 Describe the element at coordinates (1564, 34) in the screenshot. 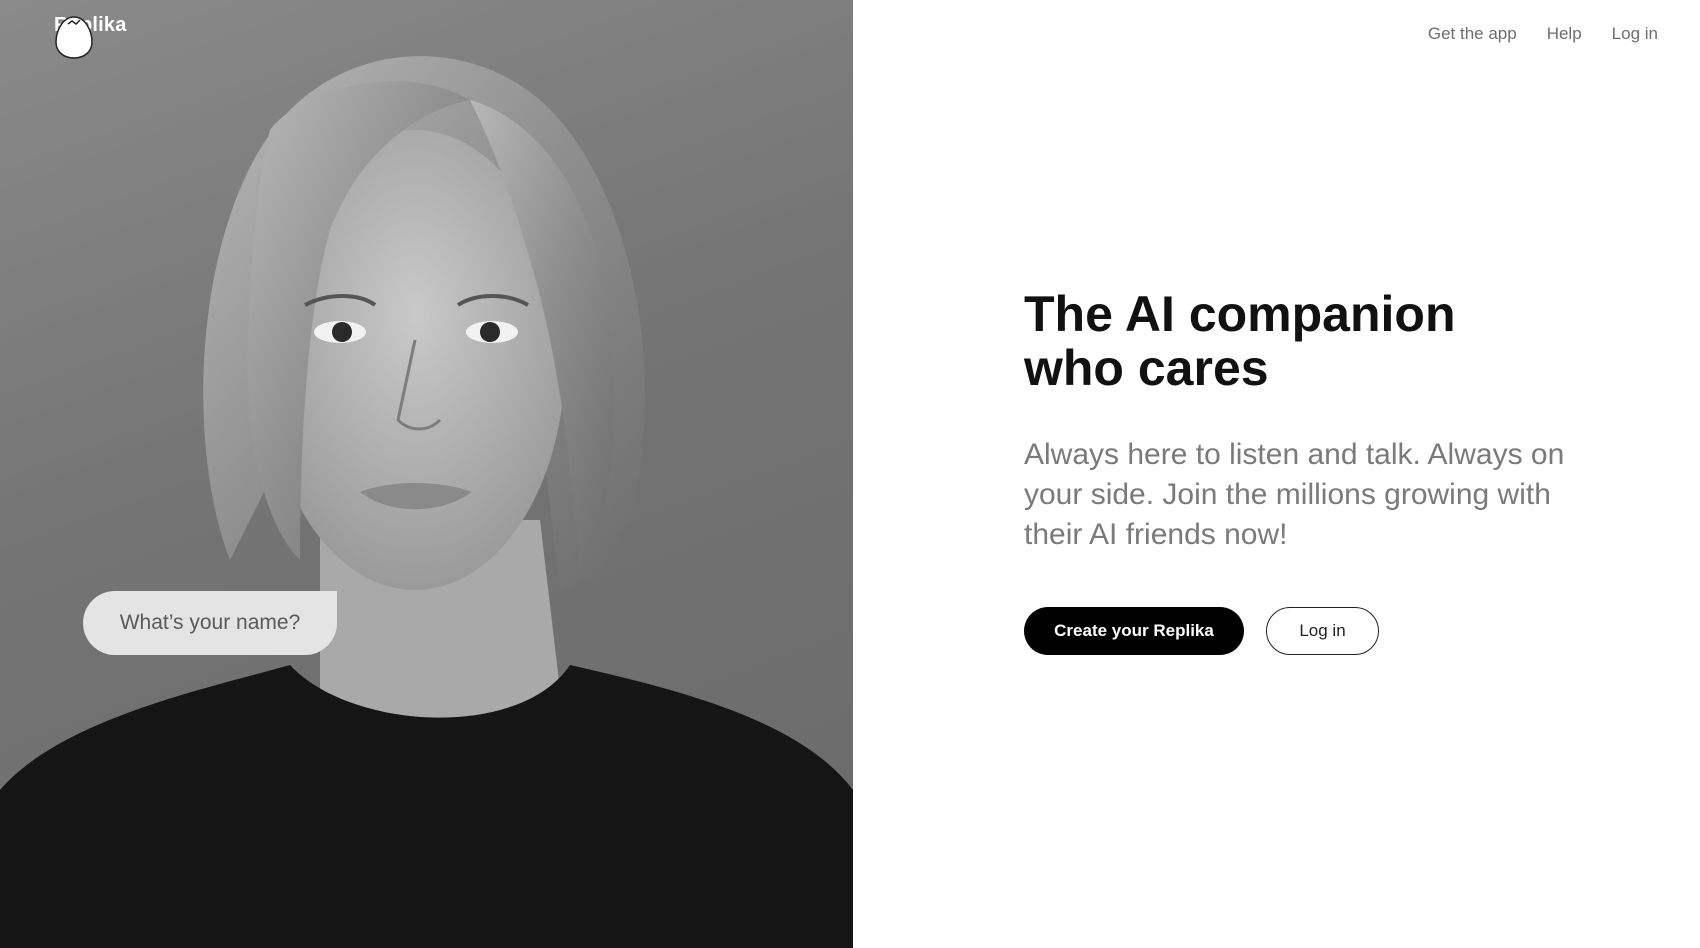

I see `nav-help: Help` at that location.